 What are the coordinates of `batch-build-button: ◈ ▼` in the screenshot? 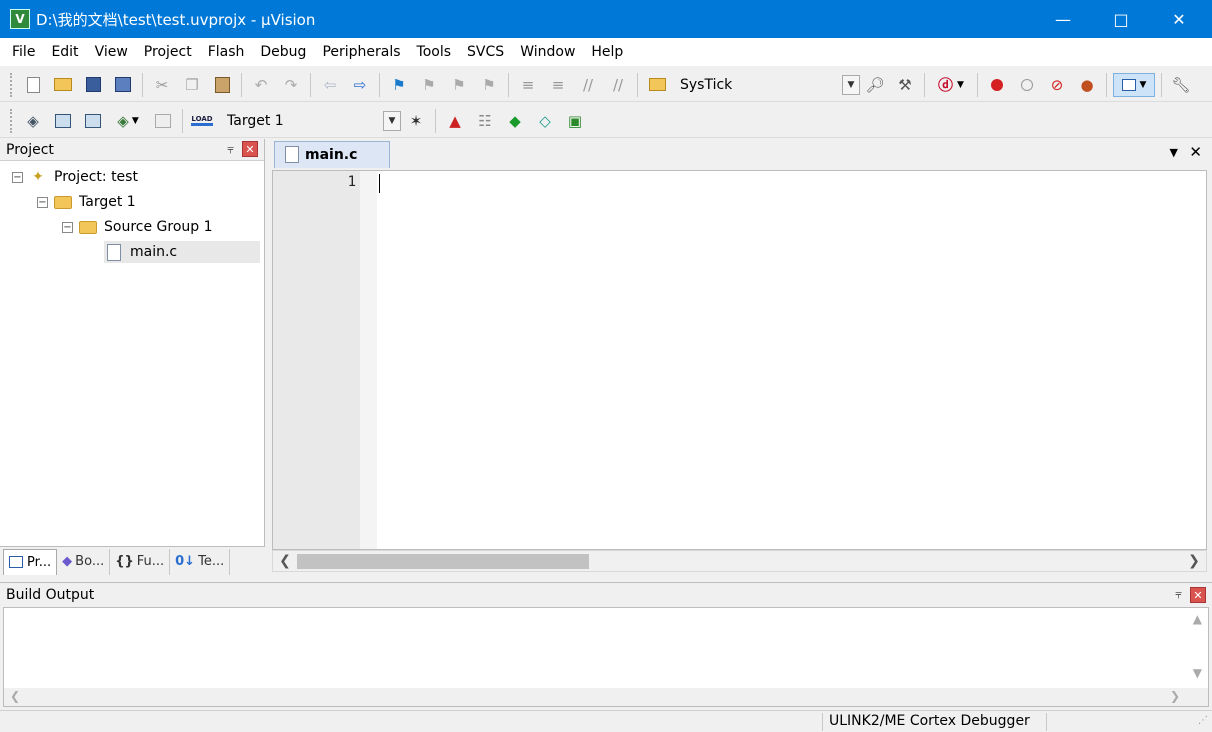 It's located at (128, 121).